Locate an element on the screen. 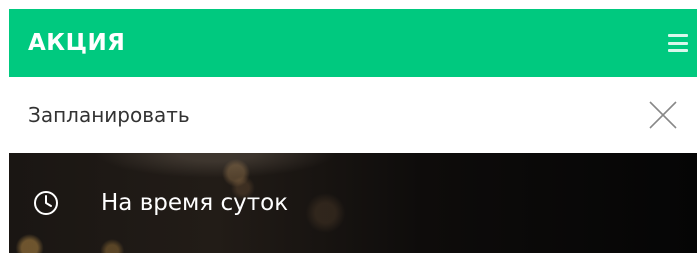  schedule-title: Запланировать is located at coordinates (109, 115).